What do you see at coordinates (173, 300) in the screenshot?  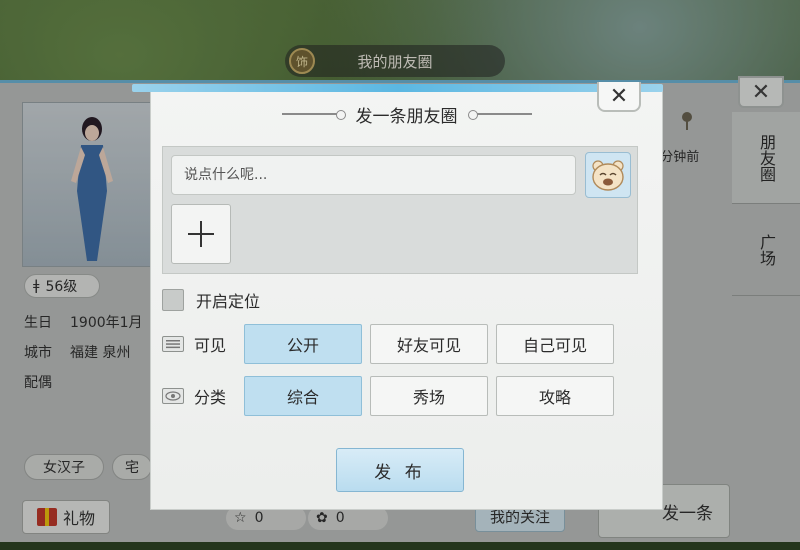 I see `location-checkbox` at bounding box center [173, 300].